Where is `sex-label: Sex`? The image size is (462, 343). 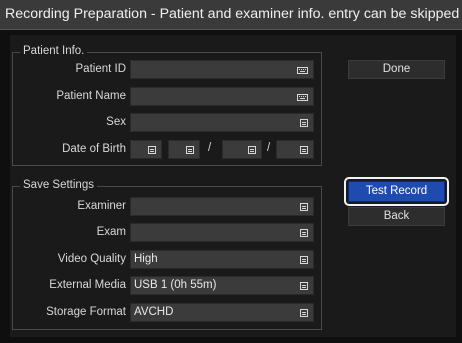 sex-label: Sex is located at coordinates (116, 122).